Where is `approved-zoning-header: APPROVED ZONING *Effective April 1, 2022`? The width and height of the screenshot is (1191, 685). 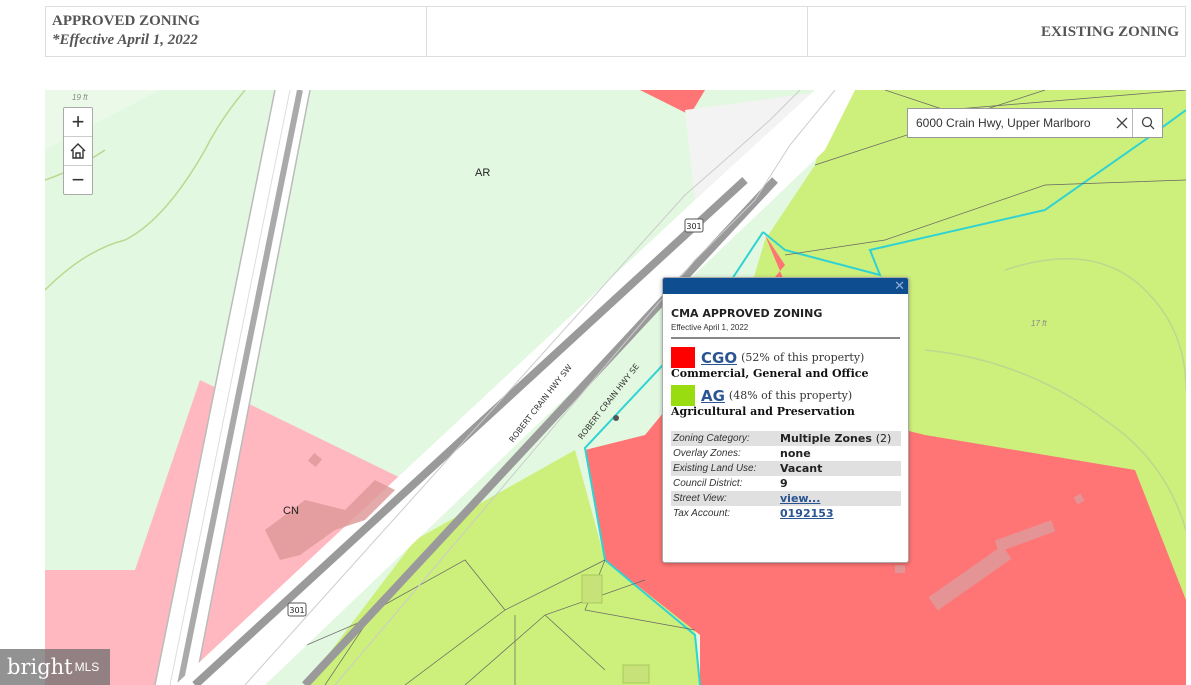
approved-zoning-header: APPROVED ZONING *Effective April 1, 2022 is located at coordinates (236, 31).